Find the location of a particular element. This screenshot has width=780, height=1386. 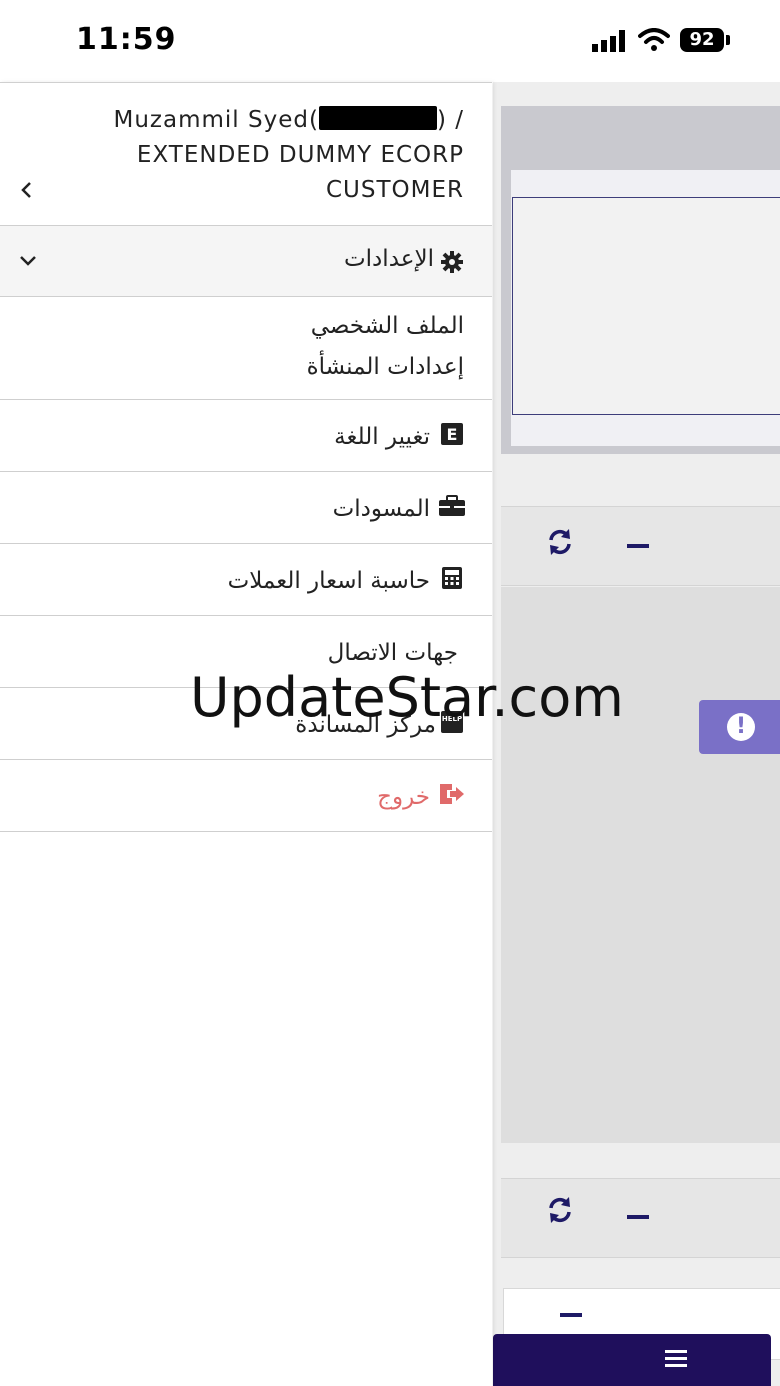

menu-item-logout: خروج is located at coordinates (246, 796).